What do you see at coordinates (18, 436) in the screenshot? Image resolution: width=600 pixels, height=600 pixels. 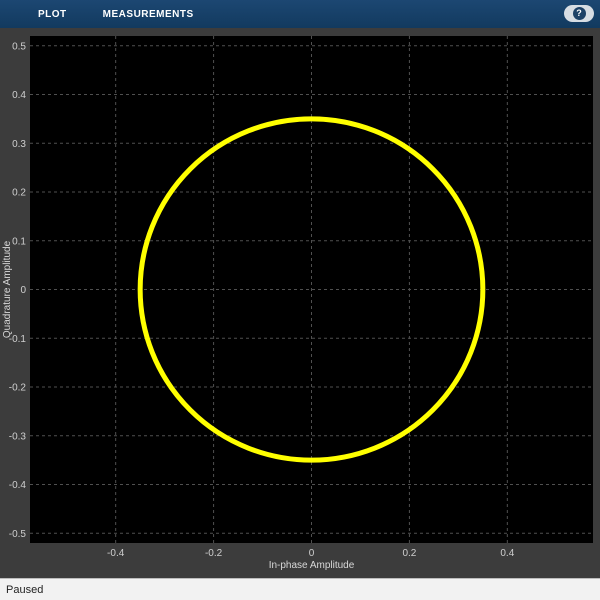 I see `y-tick-label: -0.3` at bounding box center [18, 436].